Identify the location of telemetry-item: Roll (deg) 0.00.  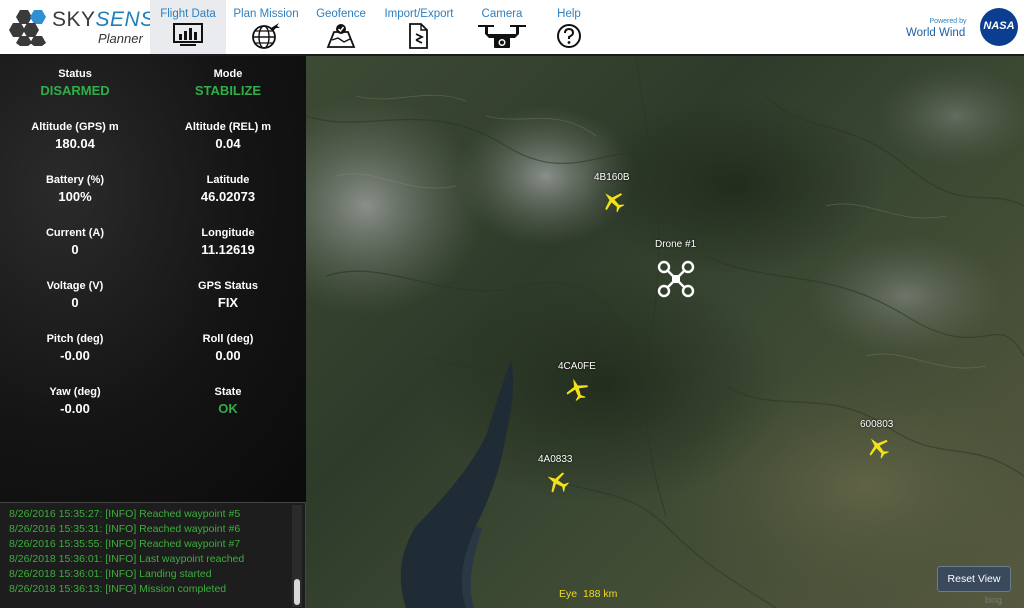
(228, 348).